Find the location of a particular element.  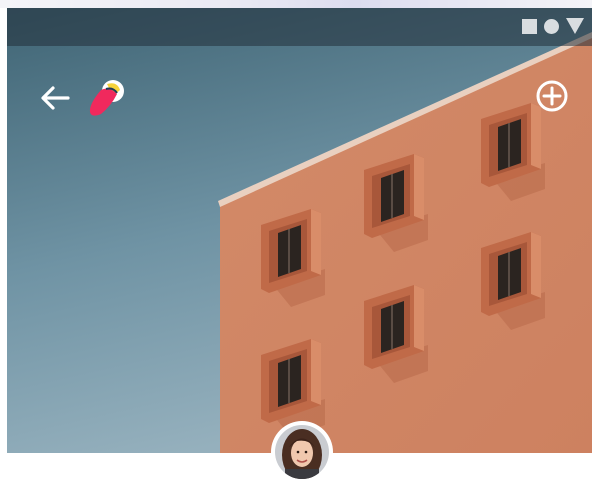

signal-triangle-icon is located at coordinates (575, 26).